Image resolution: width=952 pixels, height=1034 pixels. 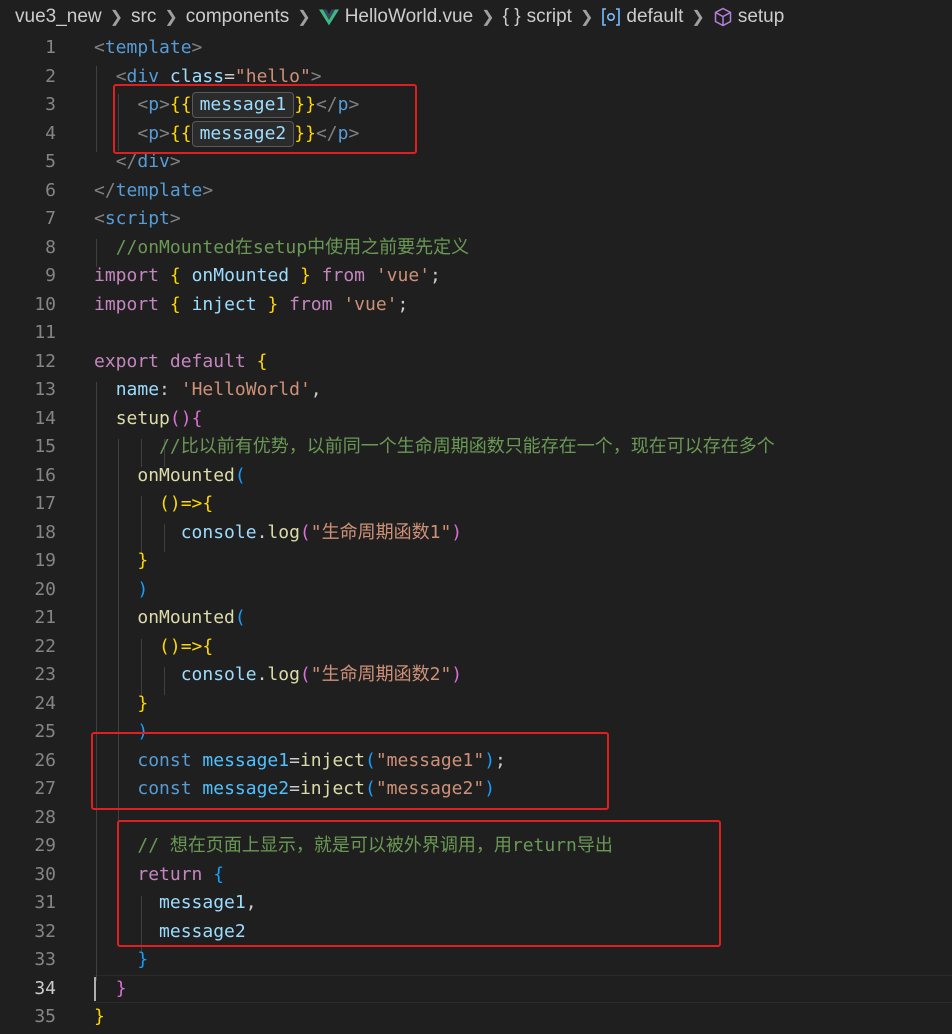 I want to click on code-text: console.log("生命周期函数1"), so click(x=321, y=532).